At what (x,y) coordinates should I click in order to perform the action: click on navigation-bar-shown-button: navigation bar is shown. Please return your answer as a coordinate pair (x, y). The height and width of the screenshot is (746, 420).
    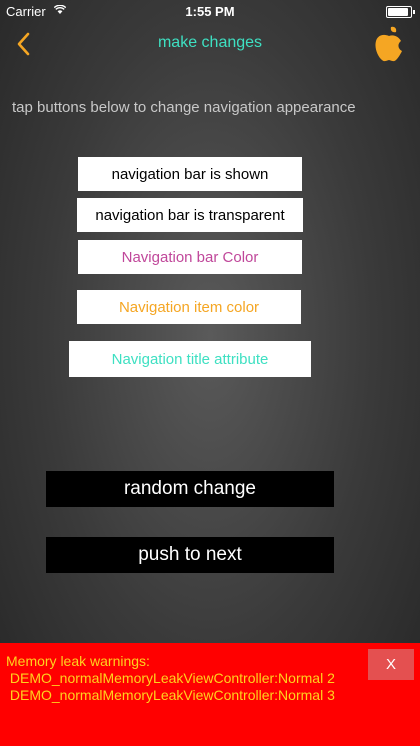
    Looking at the image, I should click on (190, 174).